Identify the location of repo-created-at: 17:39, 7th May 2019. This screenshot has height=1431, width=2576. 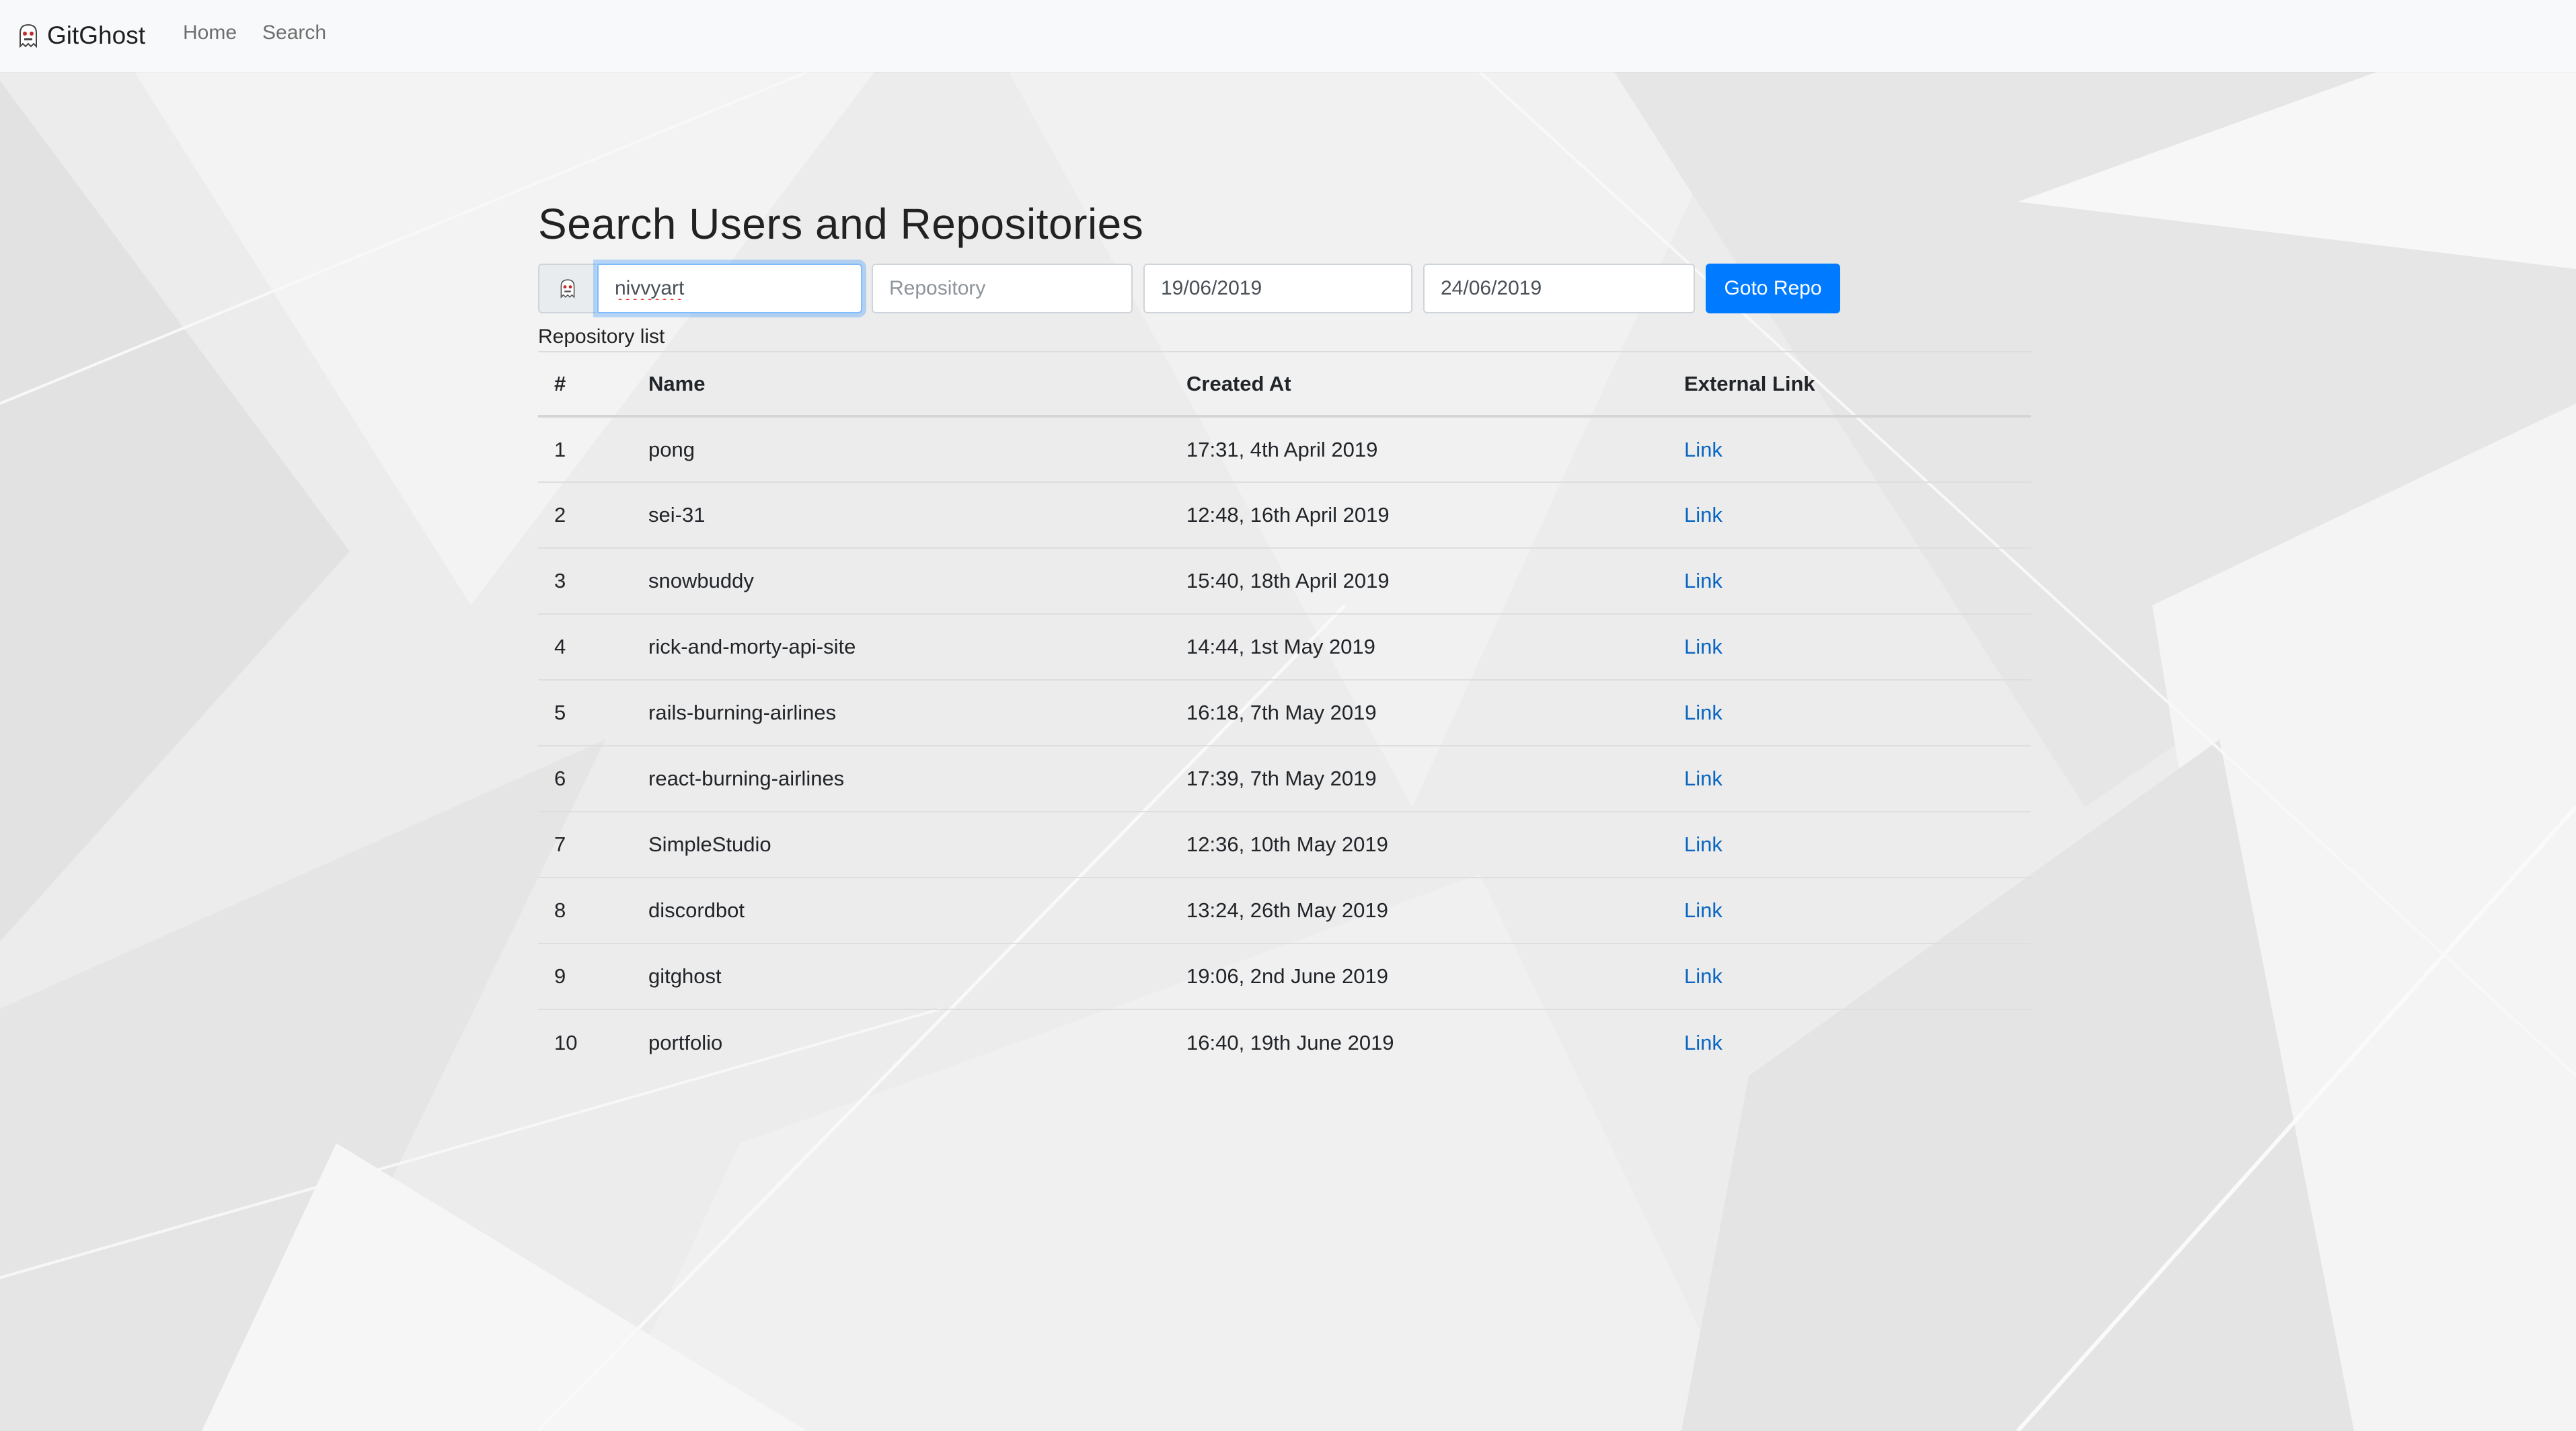
(1419, 778).